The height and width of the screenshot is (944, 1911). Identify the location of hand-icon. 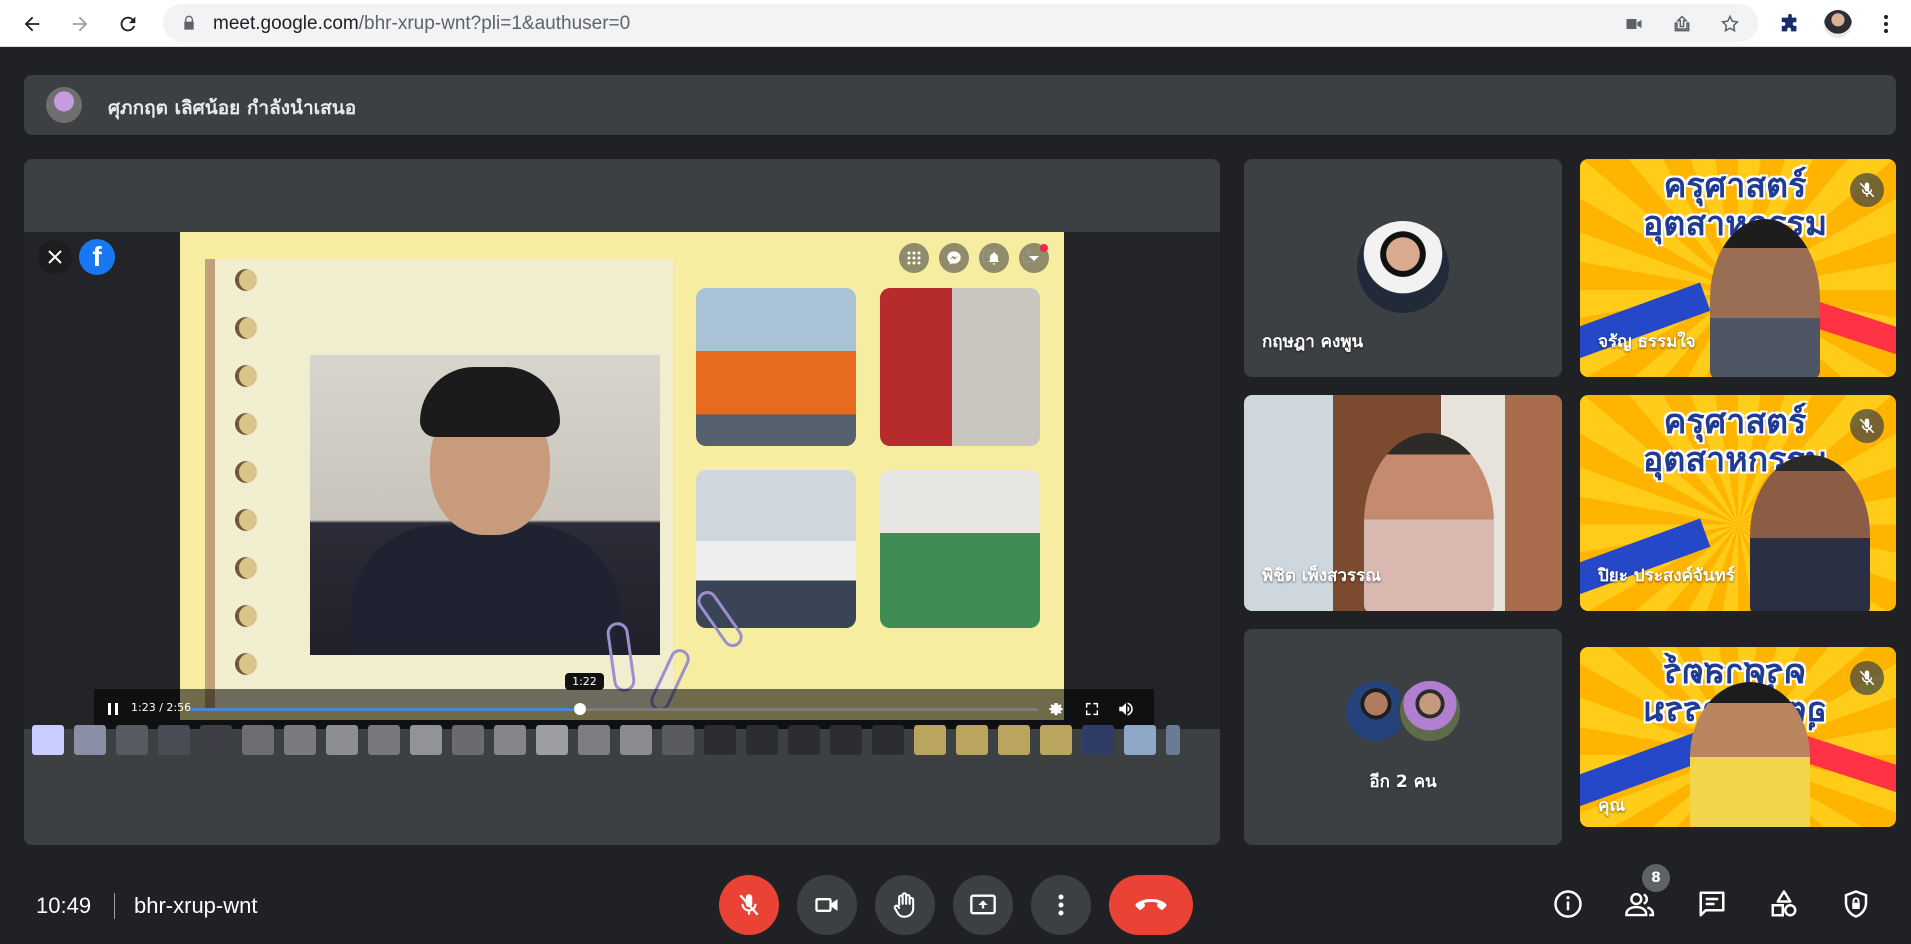
(904, 905).